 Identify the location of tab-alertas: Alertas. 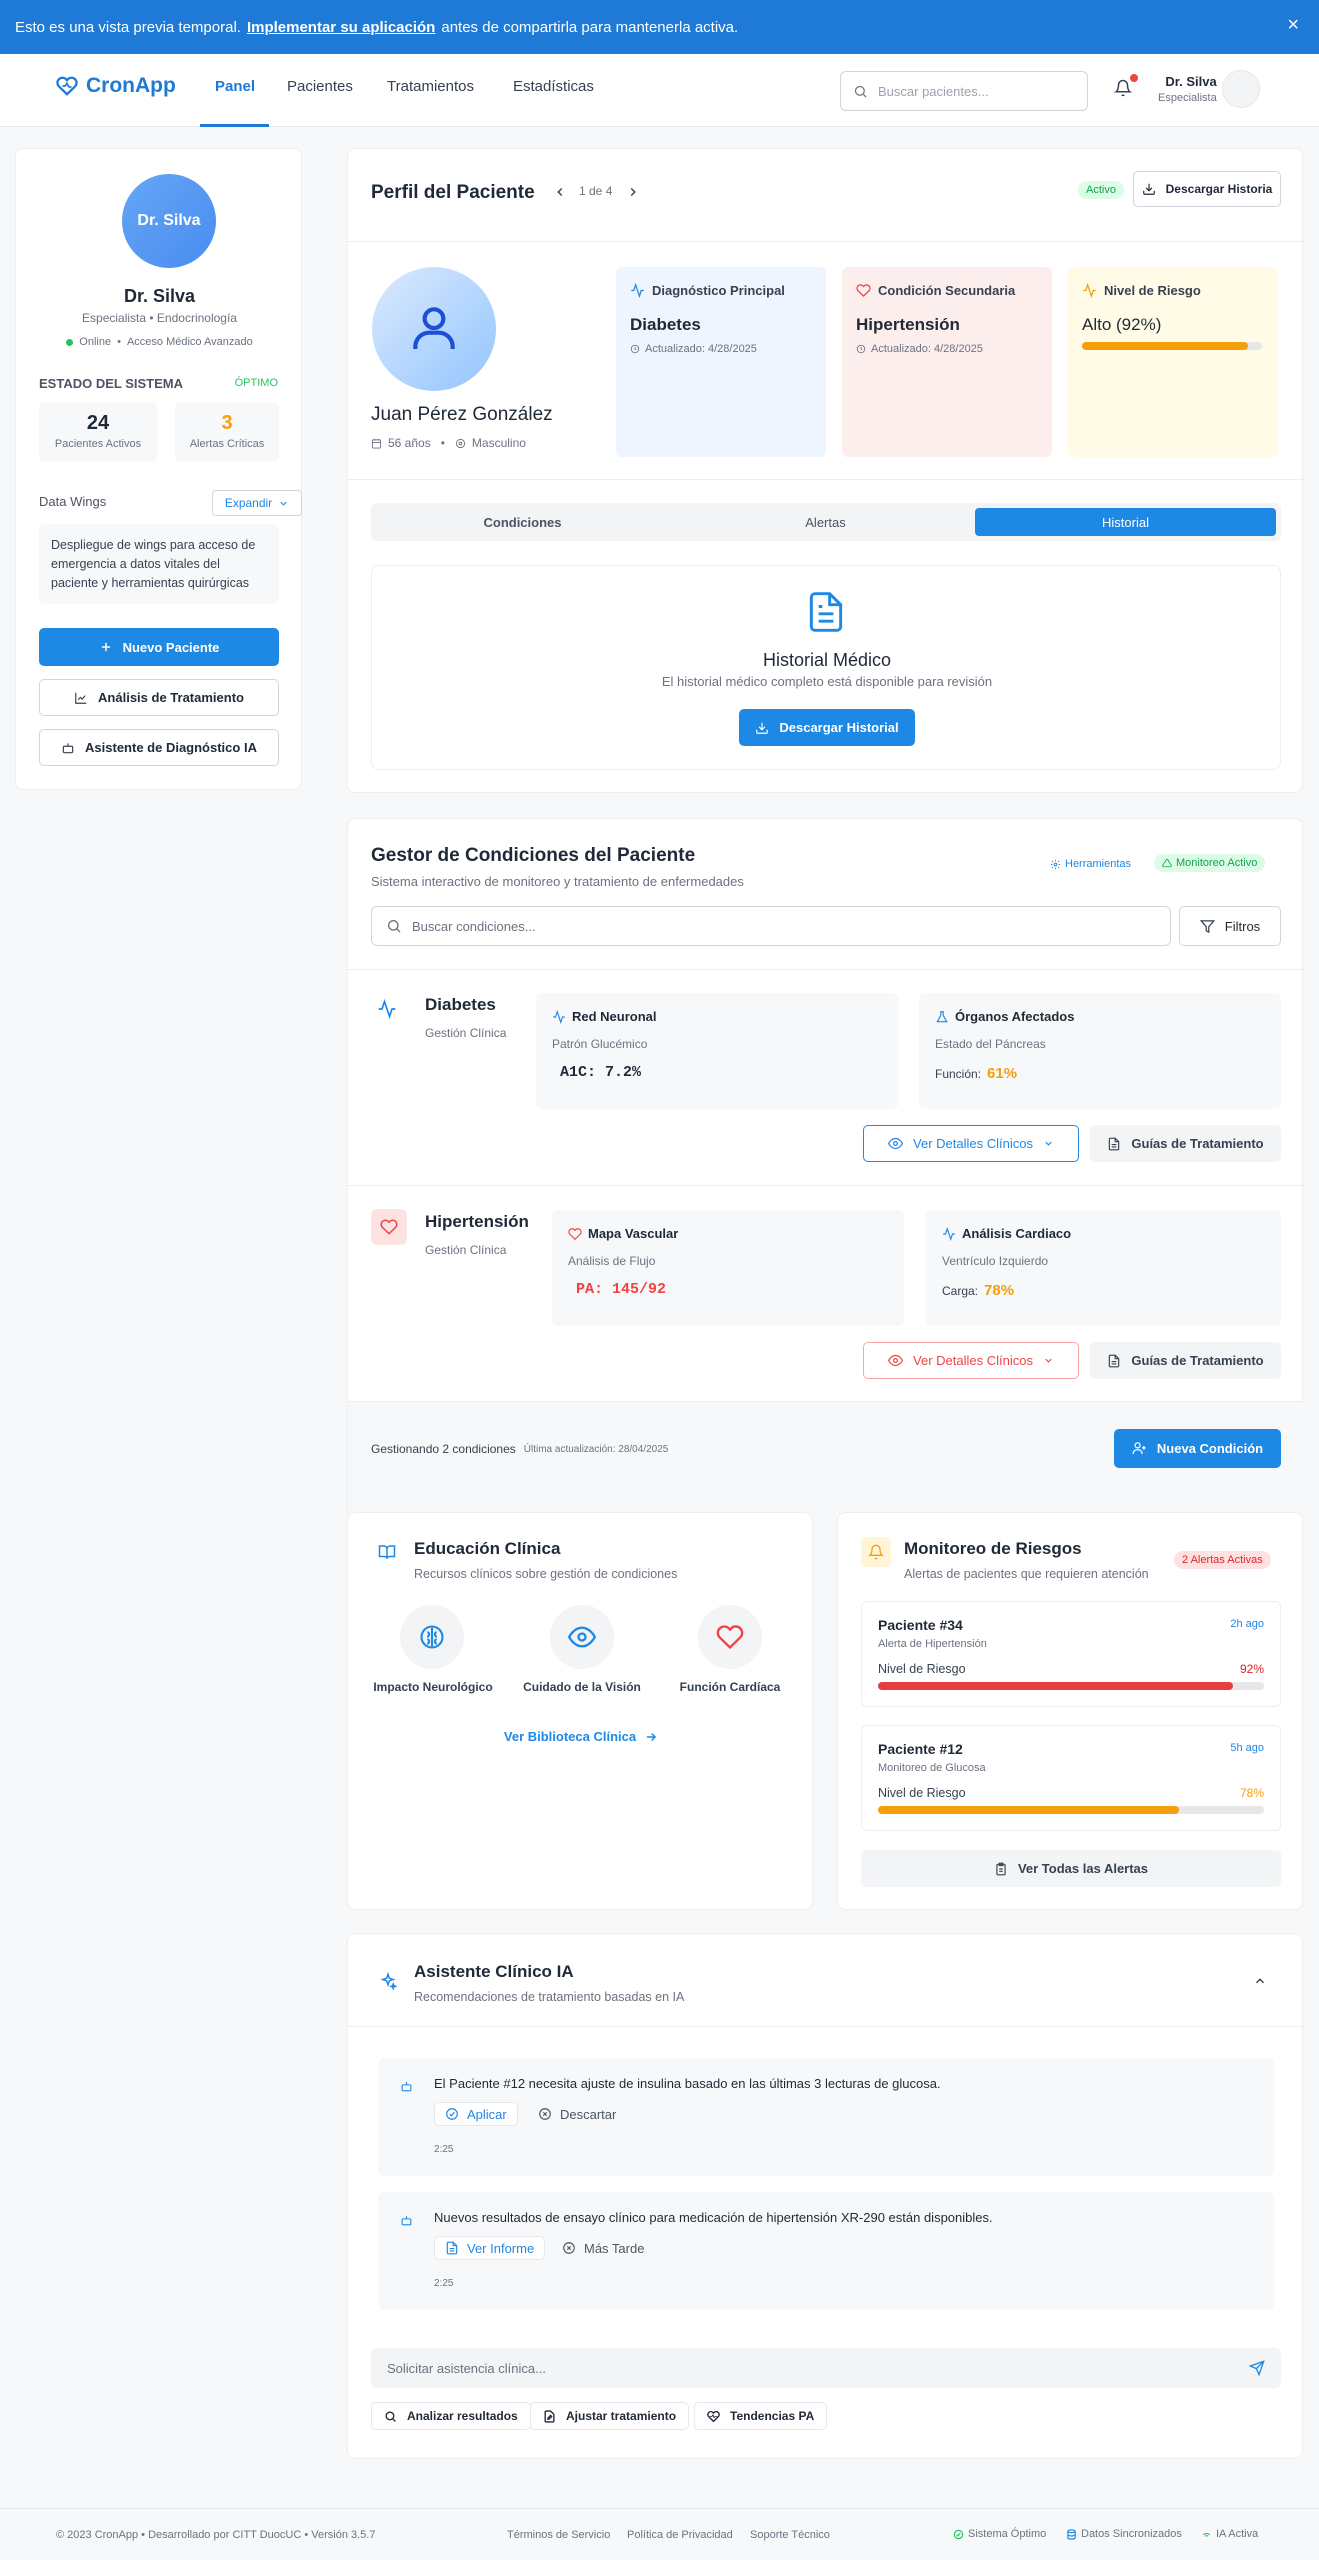
(825, 522).